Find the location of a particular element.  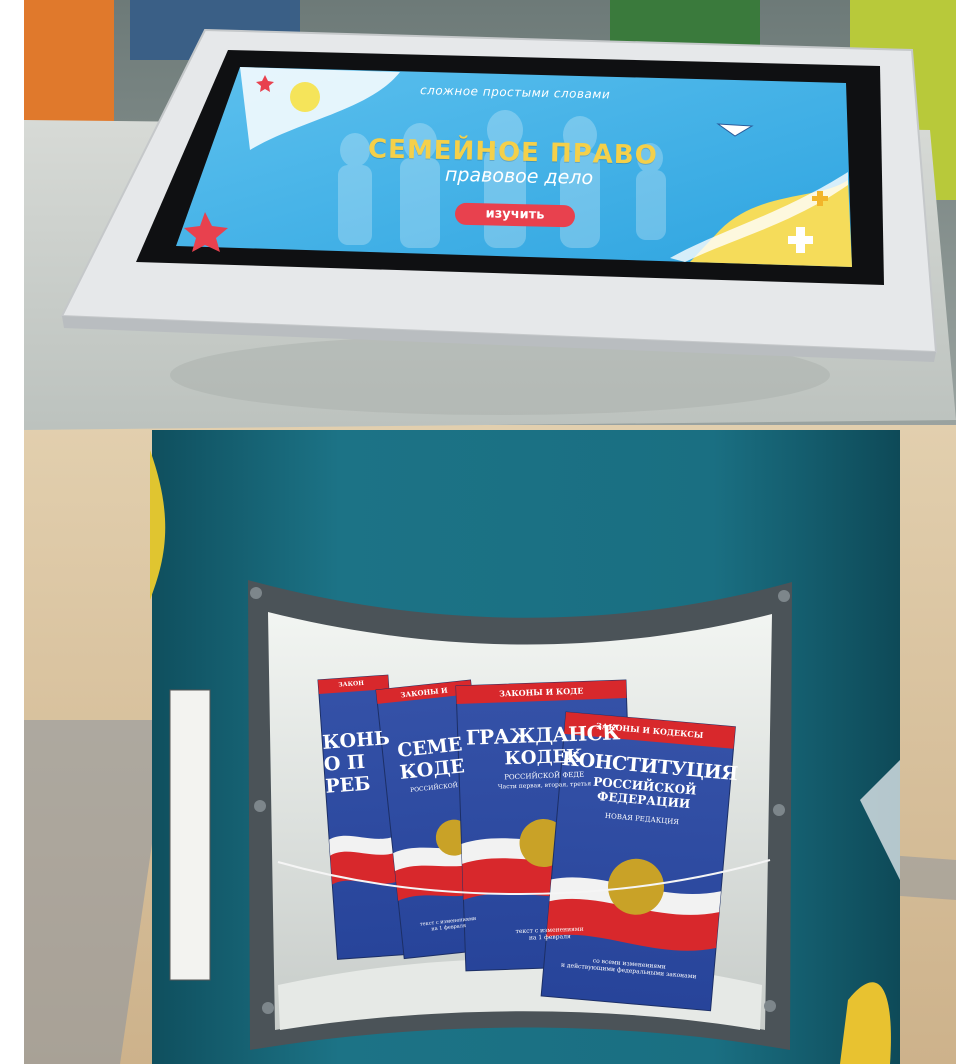

lightbulb-icon is located at coordinates (305, 97).